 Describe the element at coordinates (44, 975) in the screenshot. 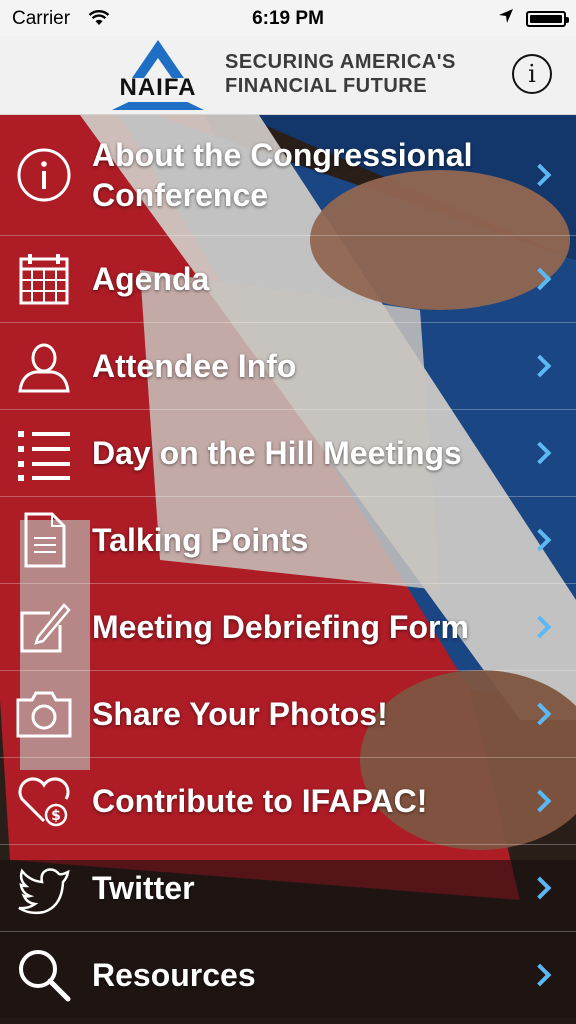

I see `search-icon` at that location.